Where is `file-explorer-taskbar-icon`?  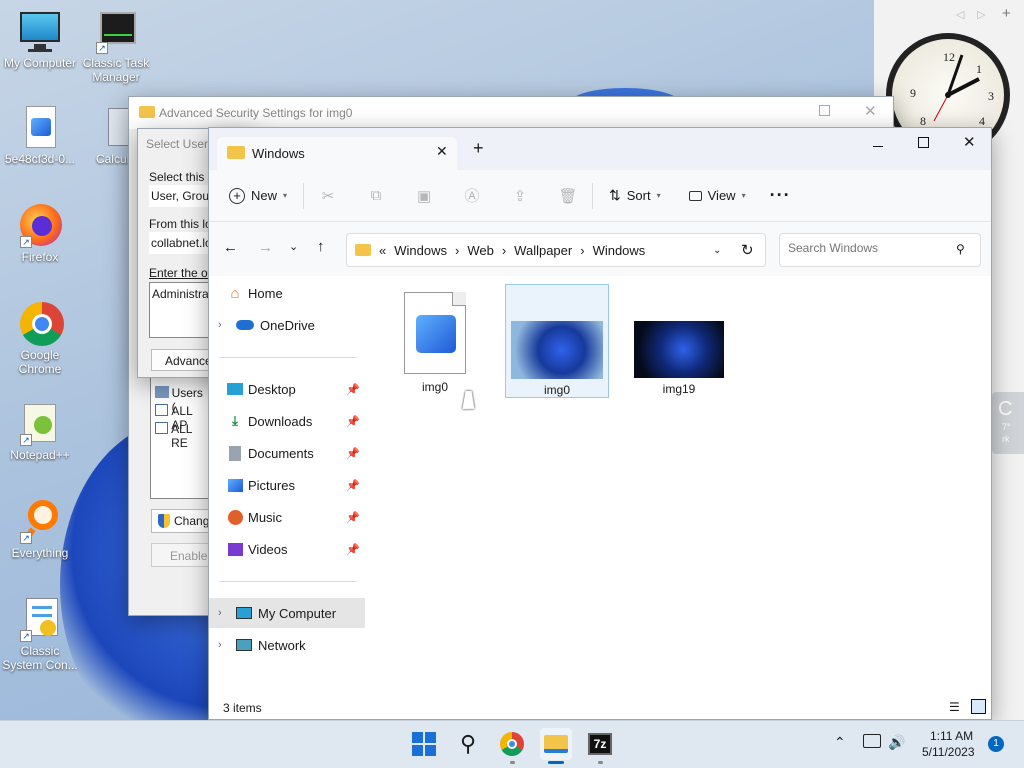
file-explorer-taskbar-icon is located at coordinates (556, 744).